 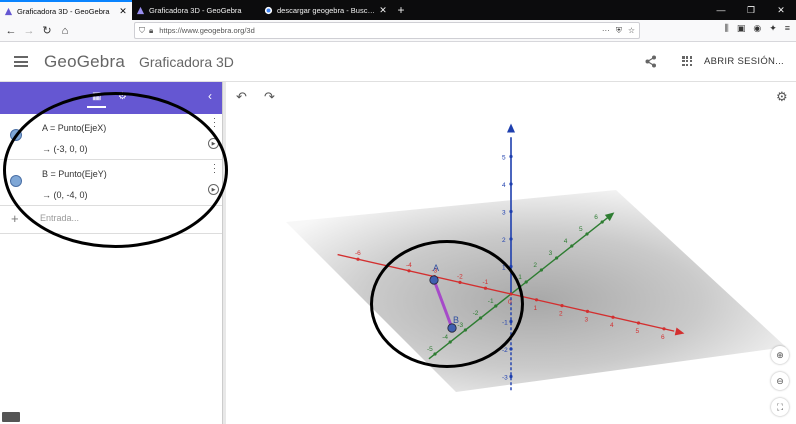 I want to click on x-tick-label: -4, so click(x=409, y=265).